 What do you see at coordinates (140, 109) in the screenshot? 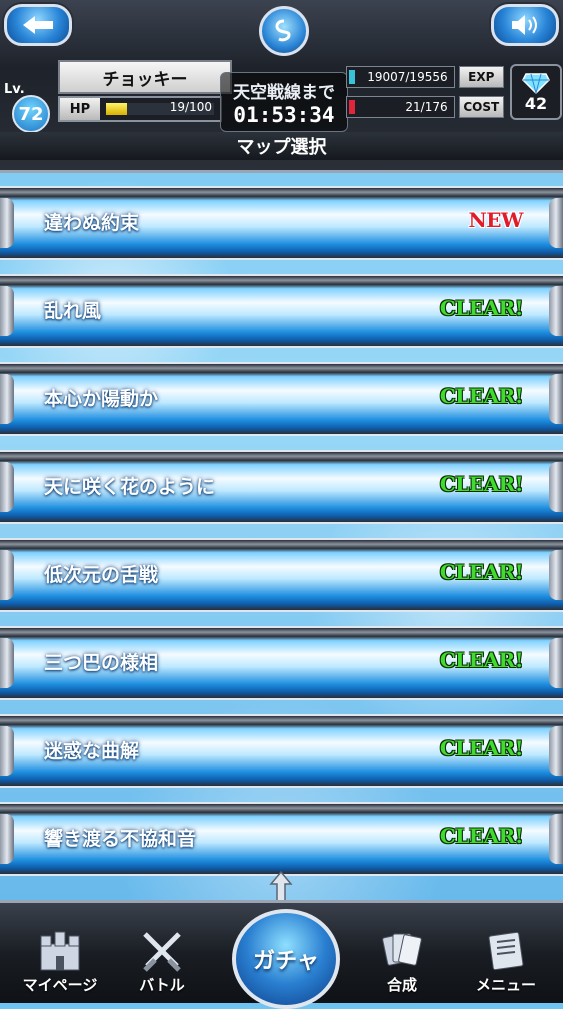
I see `hp-bar: HP 19/100` at bounding box center [140, 109].